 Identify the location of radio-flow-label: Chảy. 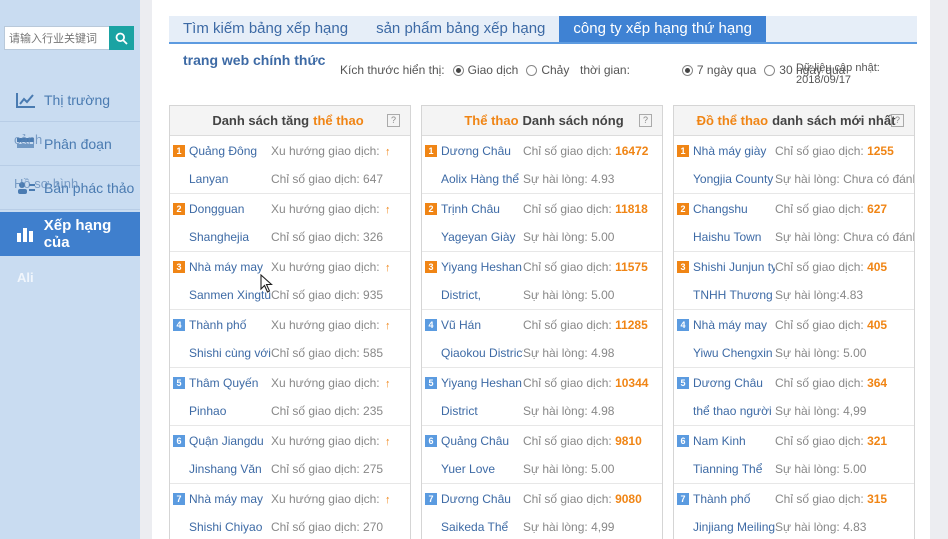
(555, 70).